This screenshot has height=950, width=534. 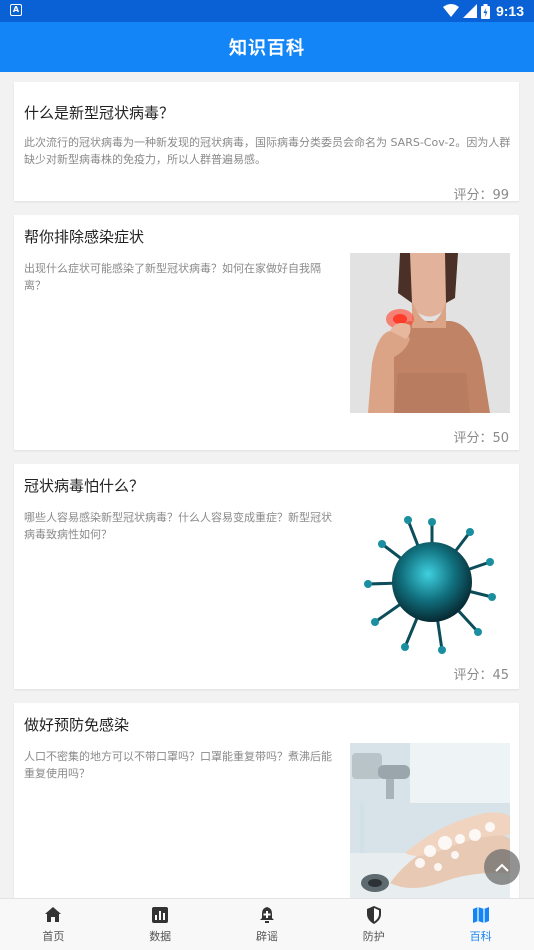 I want to click on signal-icon, so click(x=469, y=11).